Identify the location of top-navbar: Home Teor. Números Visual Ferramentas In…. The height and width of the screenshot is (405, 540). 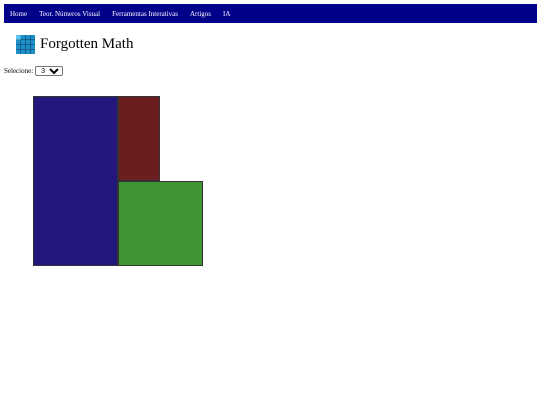
(270, 13).